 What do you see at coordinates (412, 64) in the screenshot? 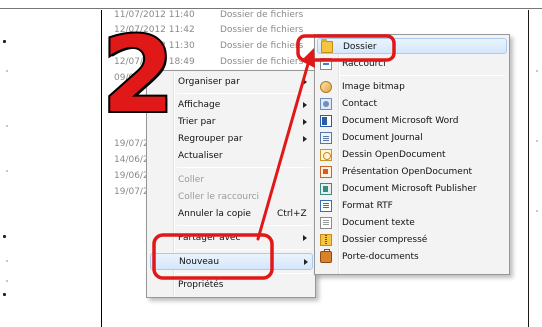
I see `submenu-item-shortcut: Raccourci` at bounding box center [412, 64].